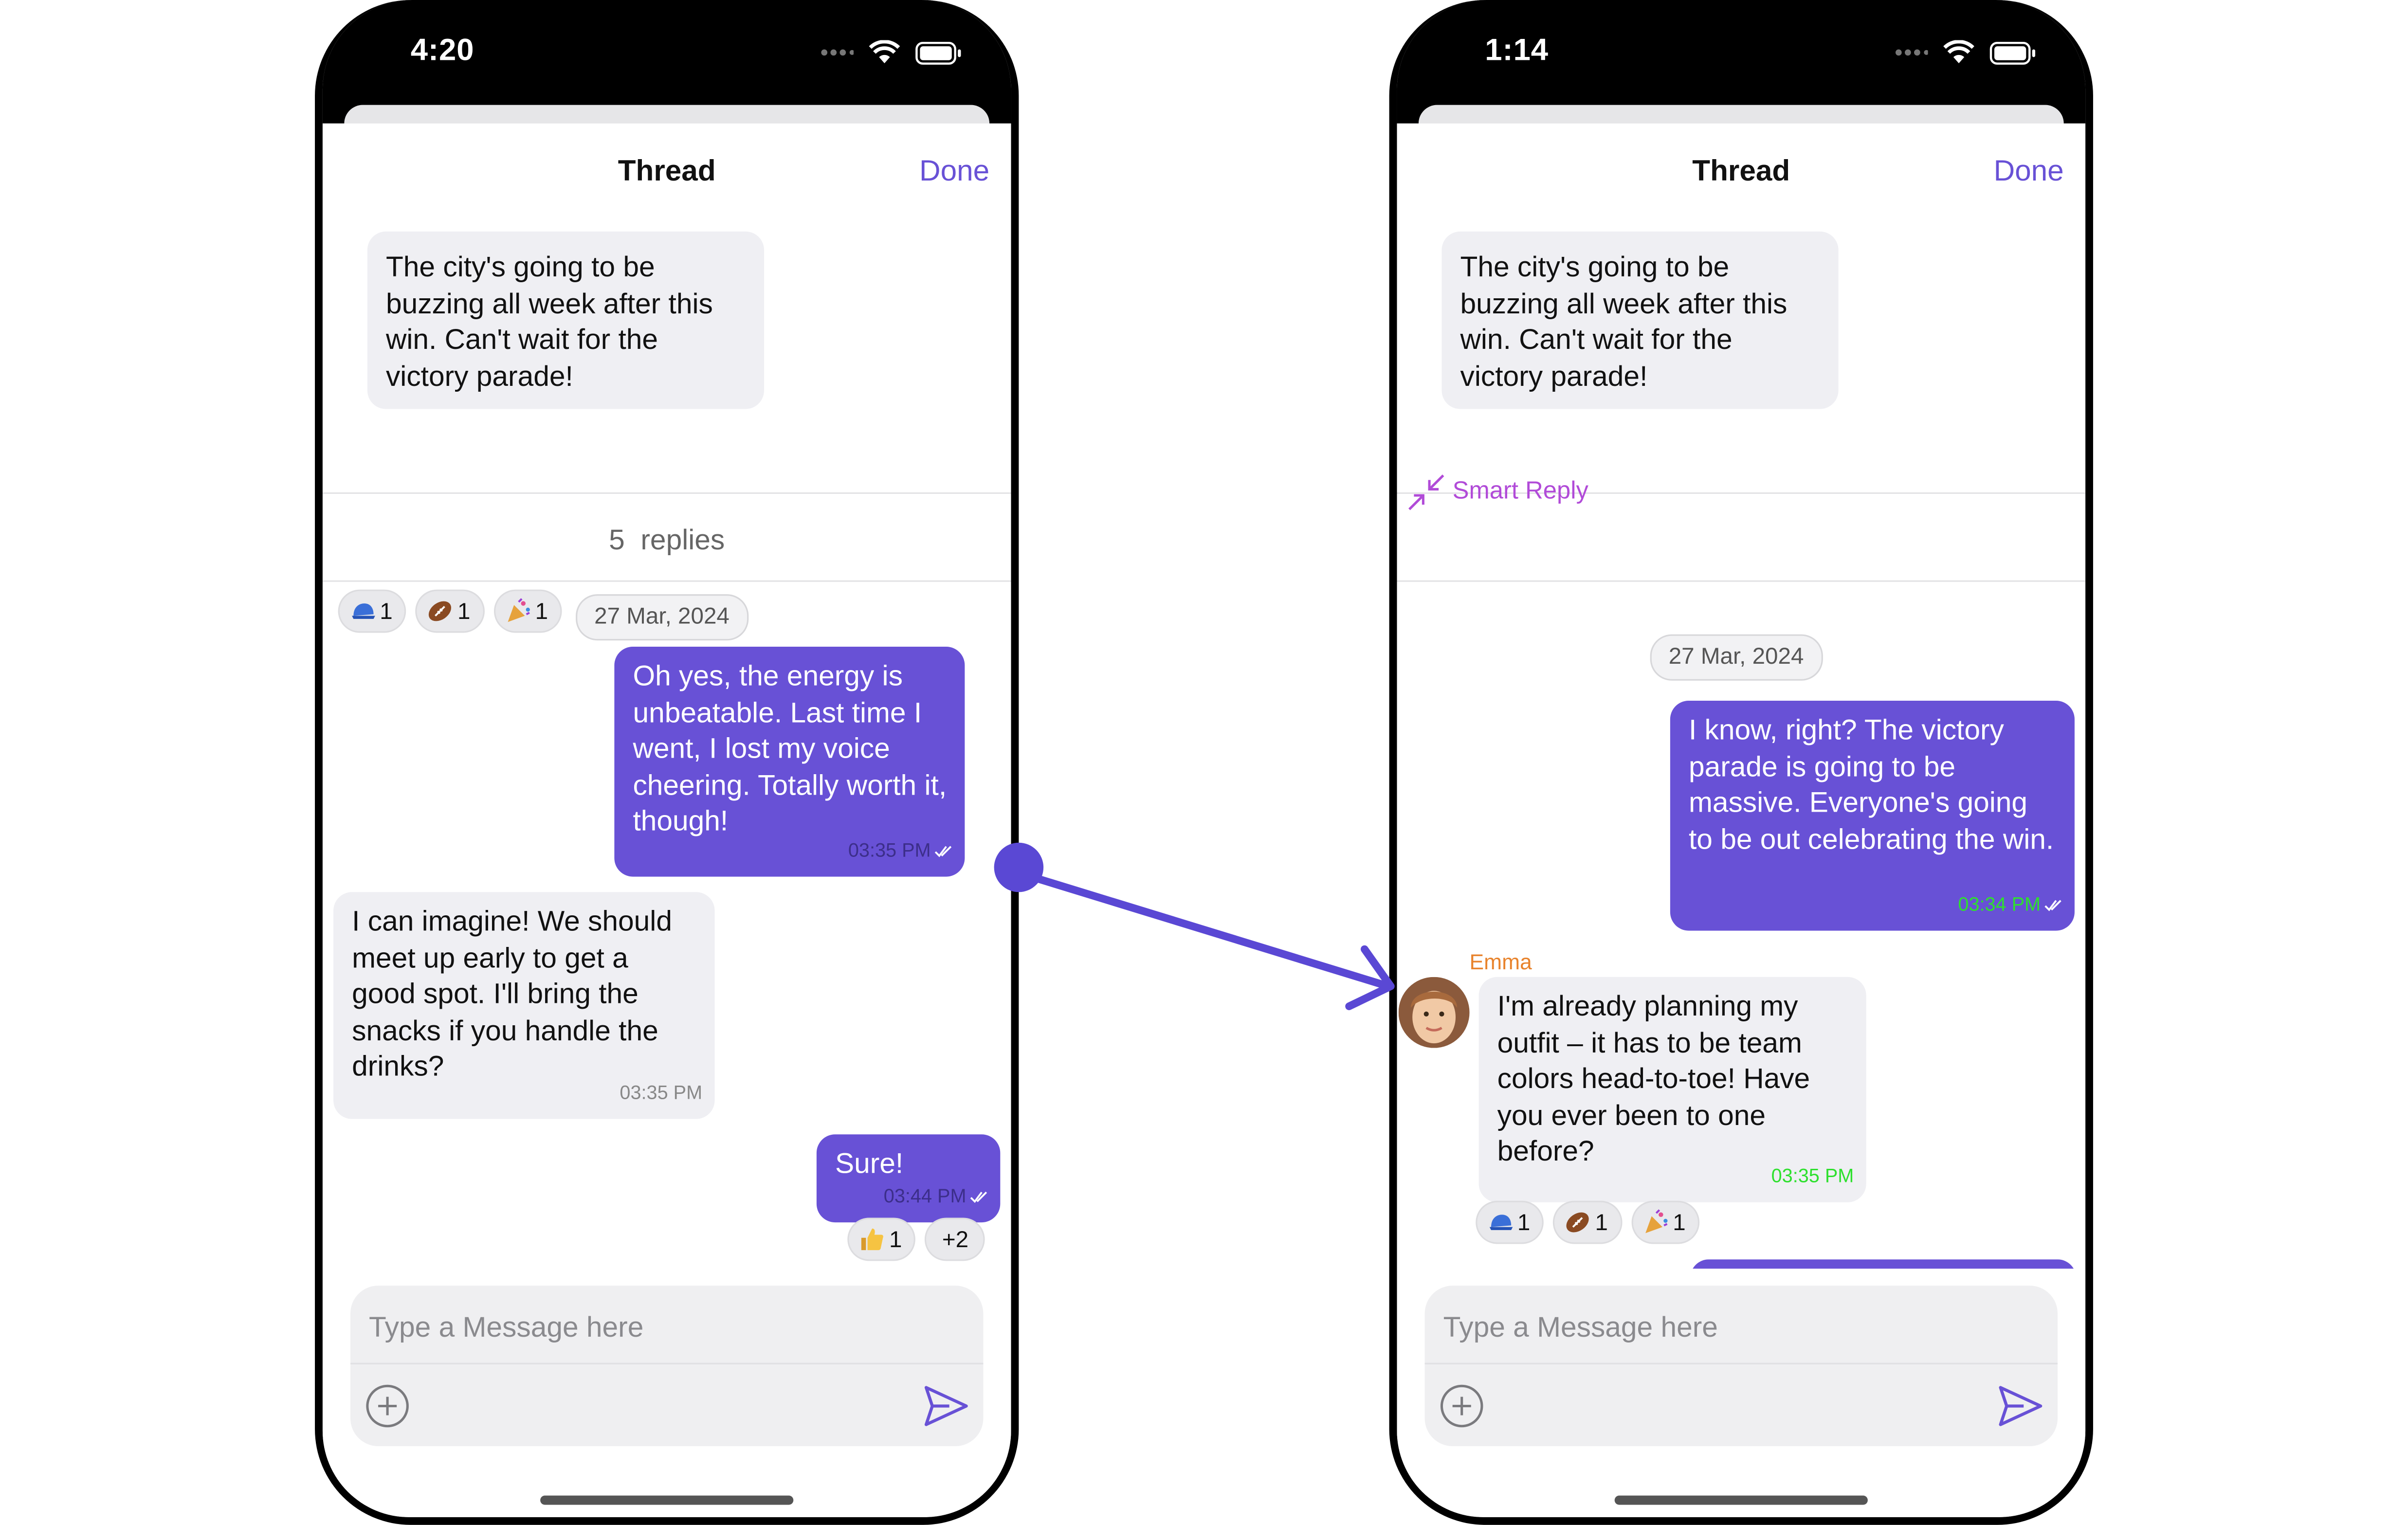 The width and height of the screenshot is (2408, 1525). What do you see at coordinates (1195, 926) in the screenshot?
I see `connector-arrow-icon` at bounding box center [1195, 926].